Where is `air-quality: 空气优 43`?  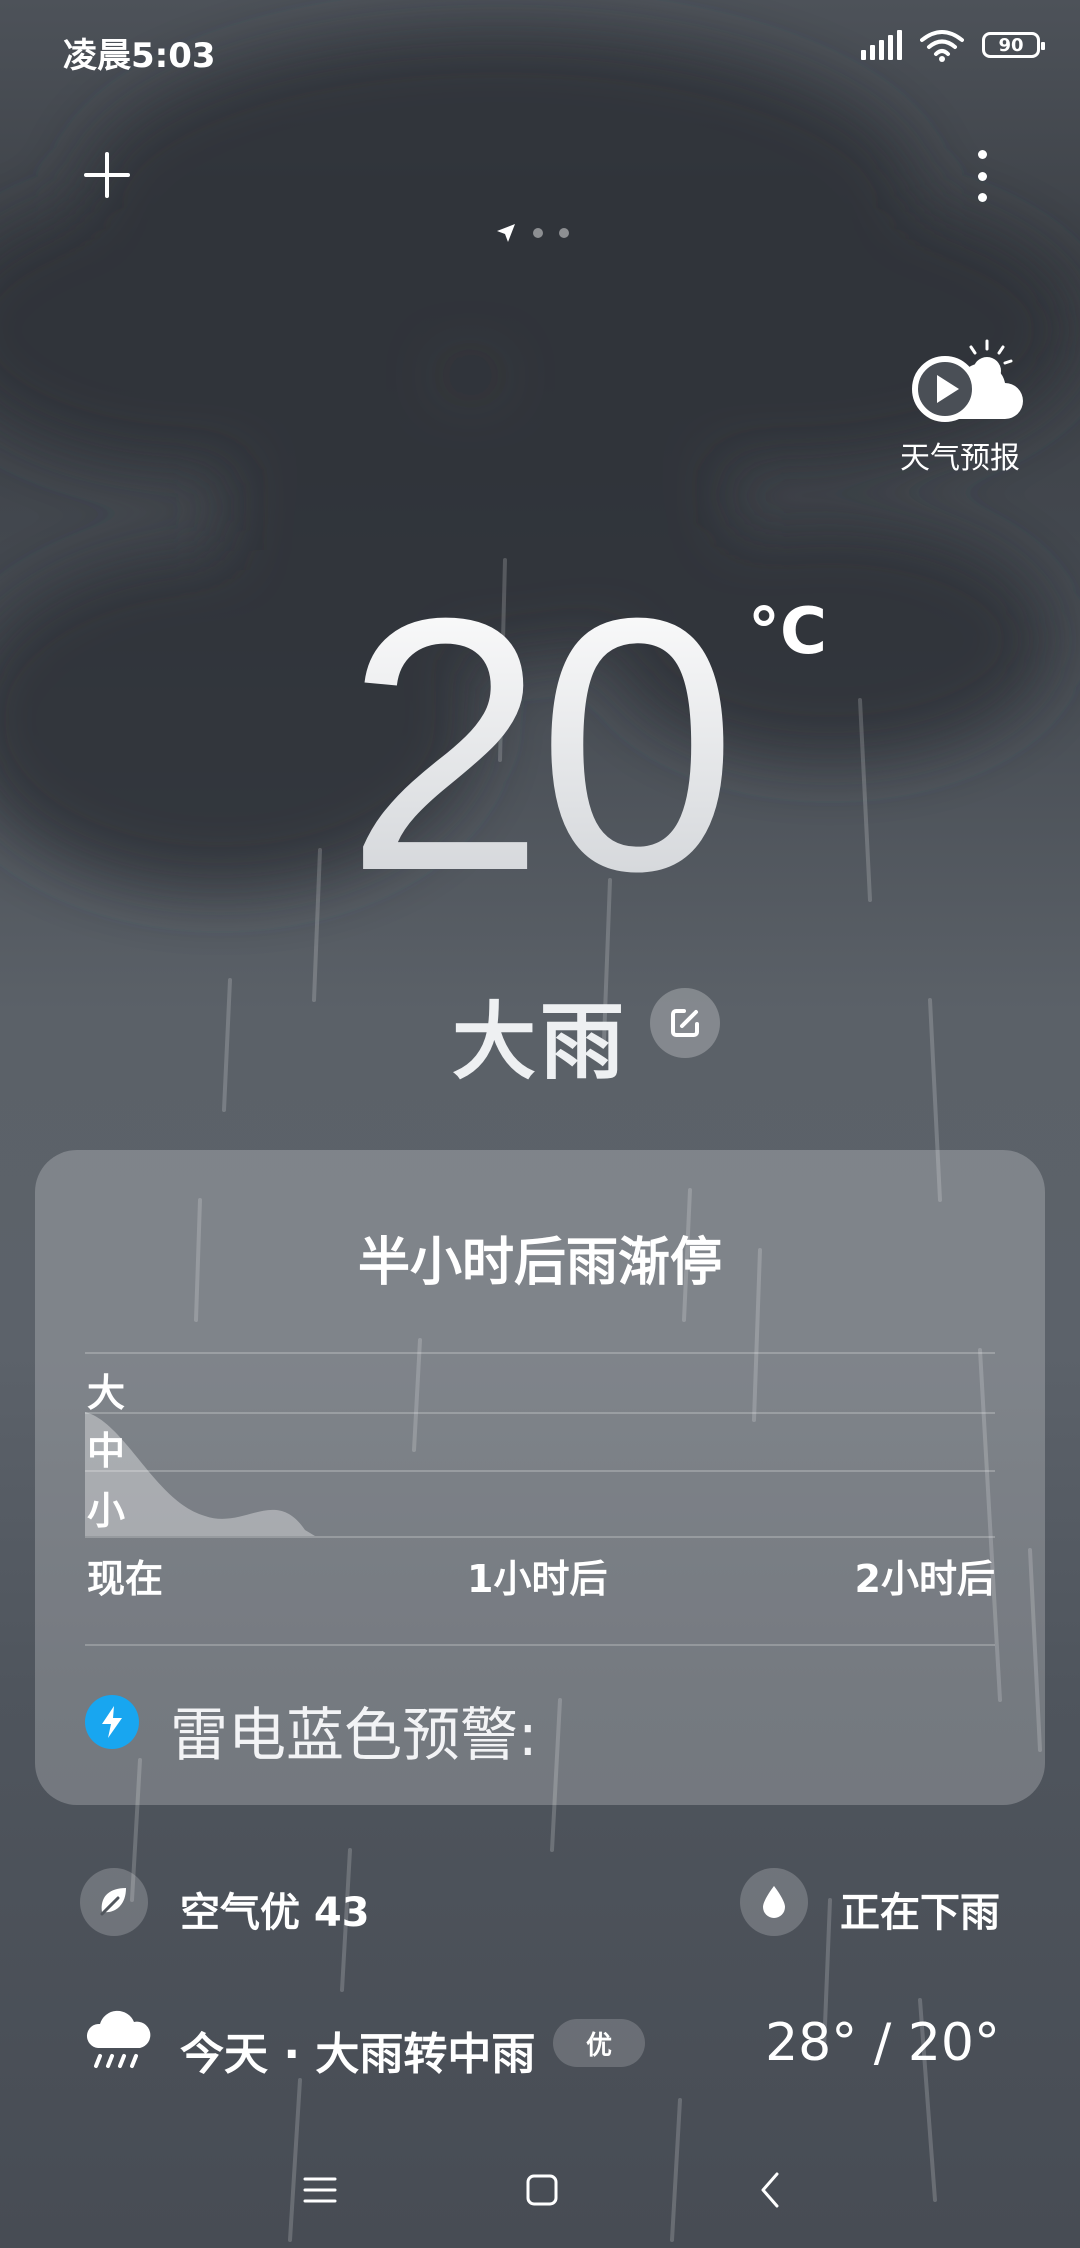 air-quality: 空气优 43 is located at coordinates (275, 1909).